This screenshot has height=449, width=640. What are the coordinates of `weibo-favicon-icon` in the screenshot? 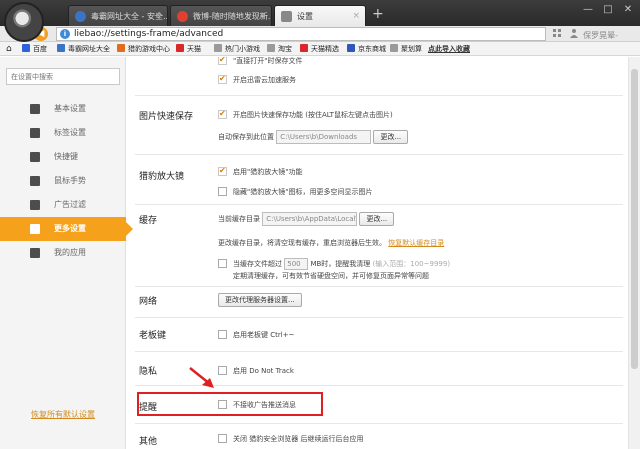 It's located at (182, 16).